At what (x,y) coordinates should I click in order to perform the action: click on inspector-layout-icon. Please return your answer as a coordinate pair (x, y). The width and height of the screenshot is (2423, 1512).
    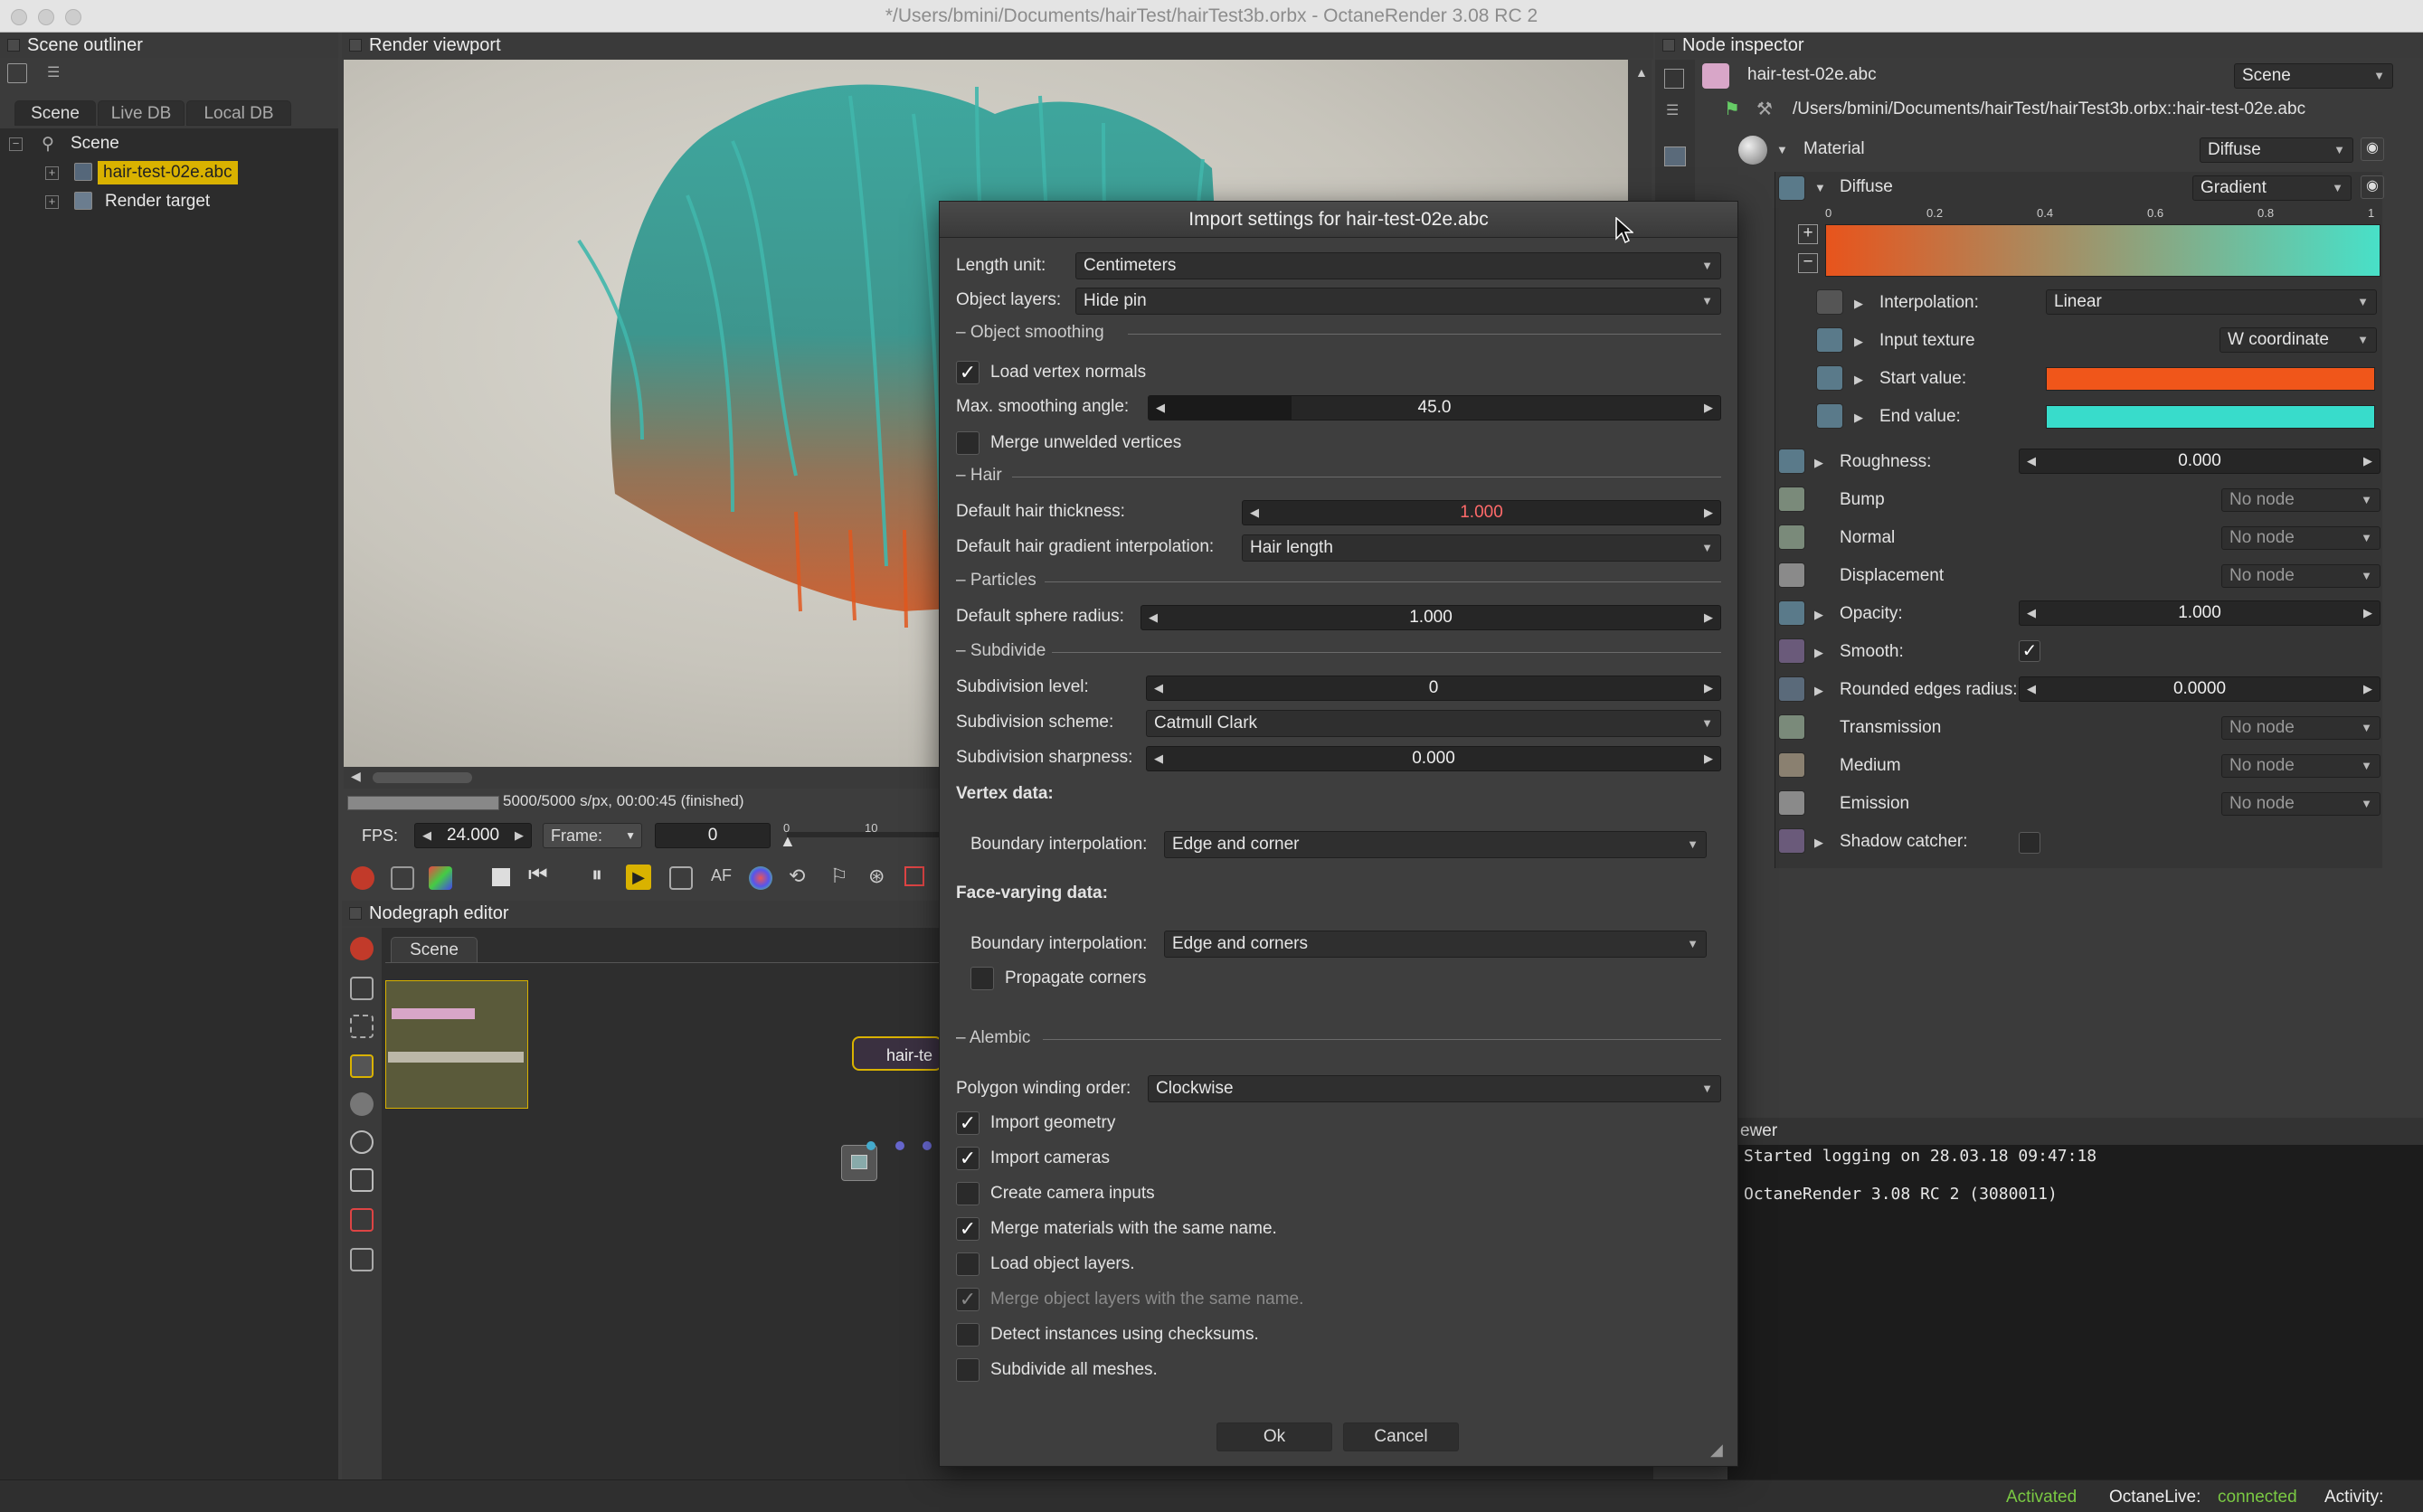
    Looking at the image, I should click on (1674, 79).